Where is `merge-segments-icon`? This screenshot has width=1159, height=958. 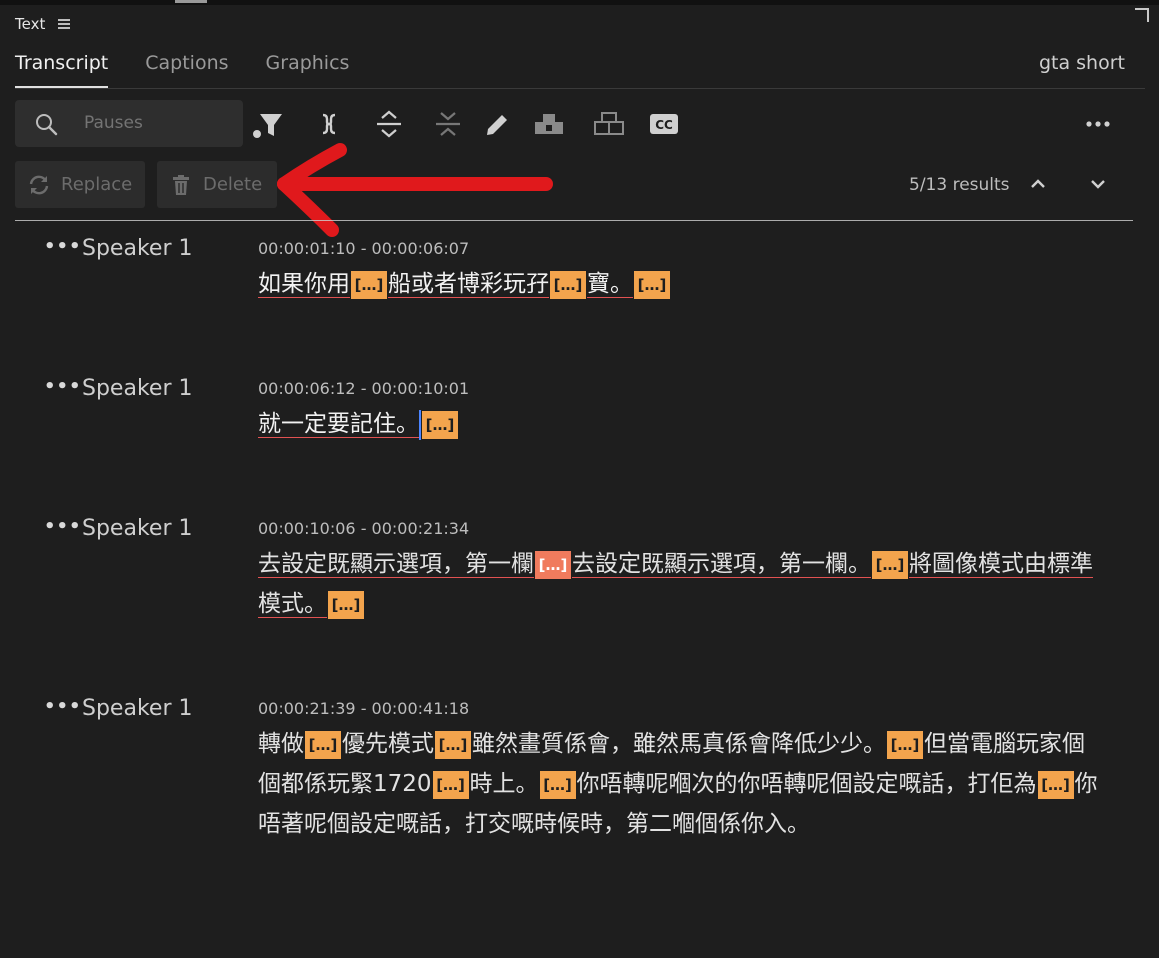 merge-segments-icon is located at coordinates (329, 124).